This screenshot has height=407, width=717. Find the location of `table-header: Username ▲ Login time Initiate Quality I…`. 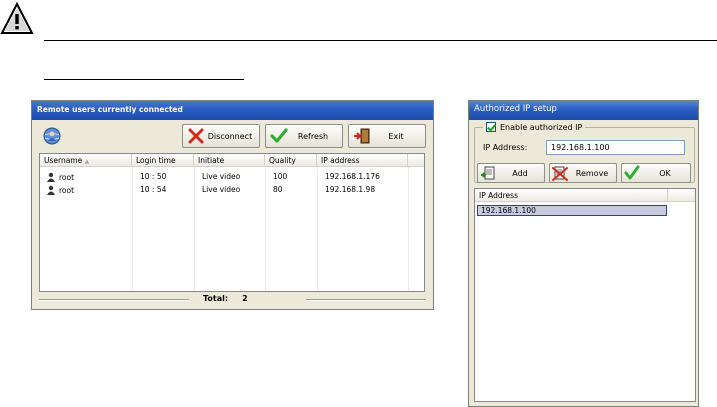

table-header: Username ▲ Login time Initiate Quality I… is located at coordinates (232, 160).